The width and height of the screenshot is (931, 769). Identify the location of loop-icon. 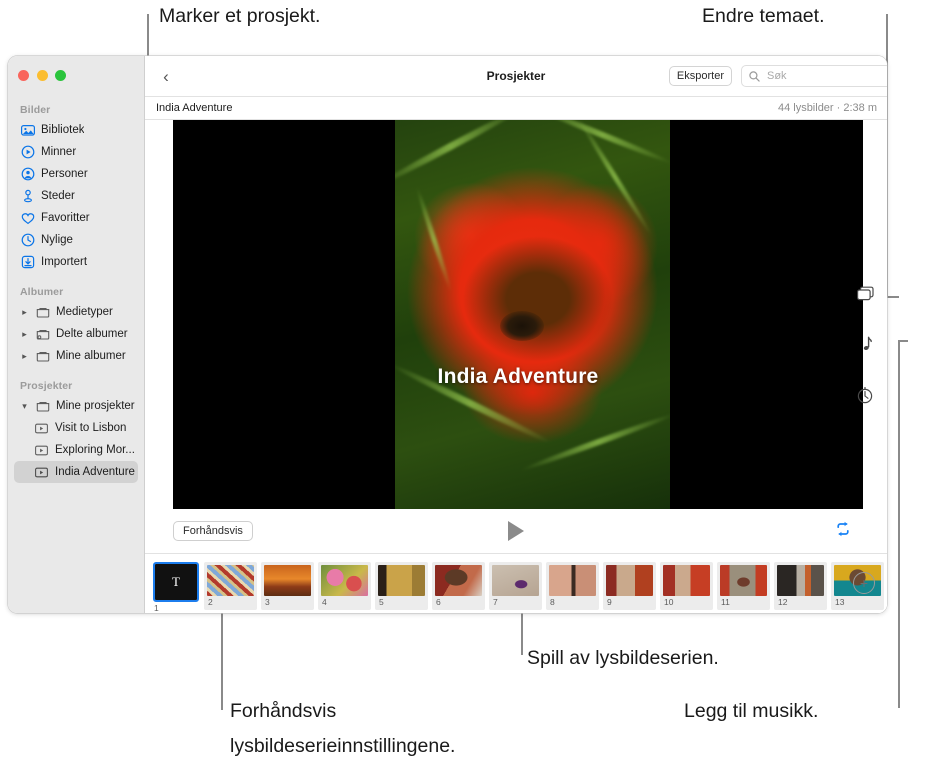
(843, 531).